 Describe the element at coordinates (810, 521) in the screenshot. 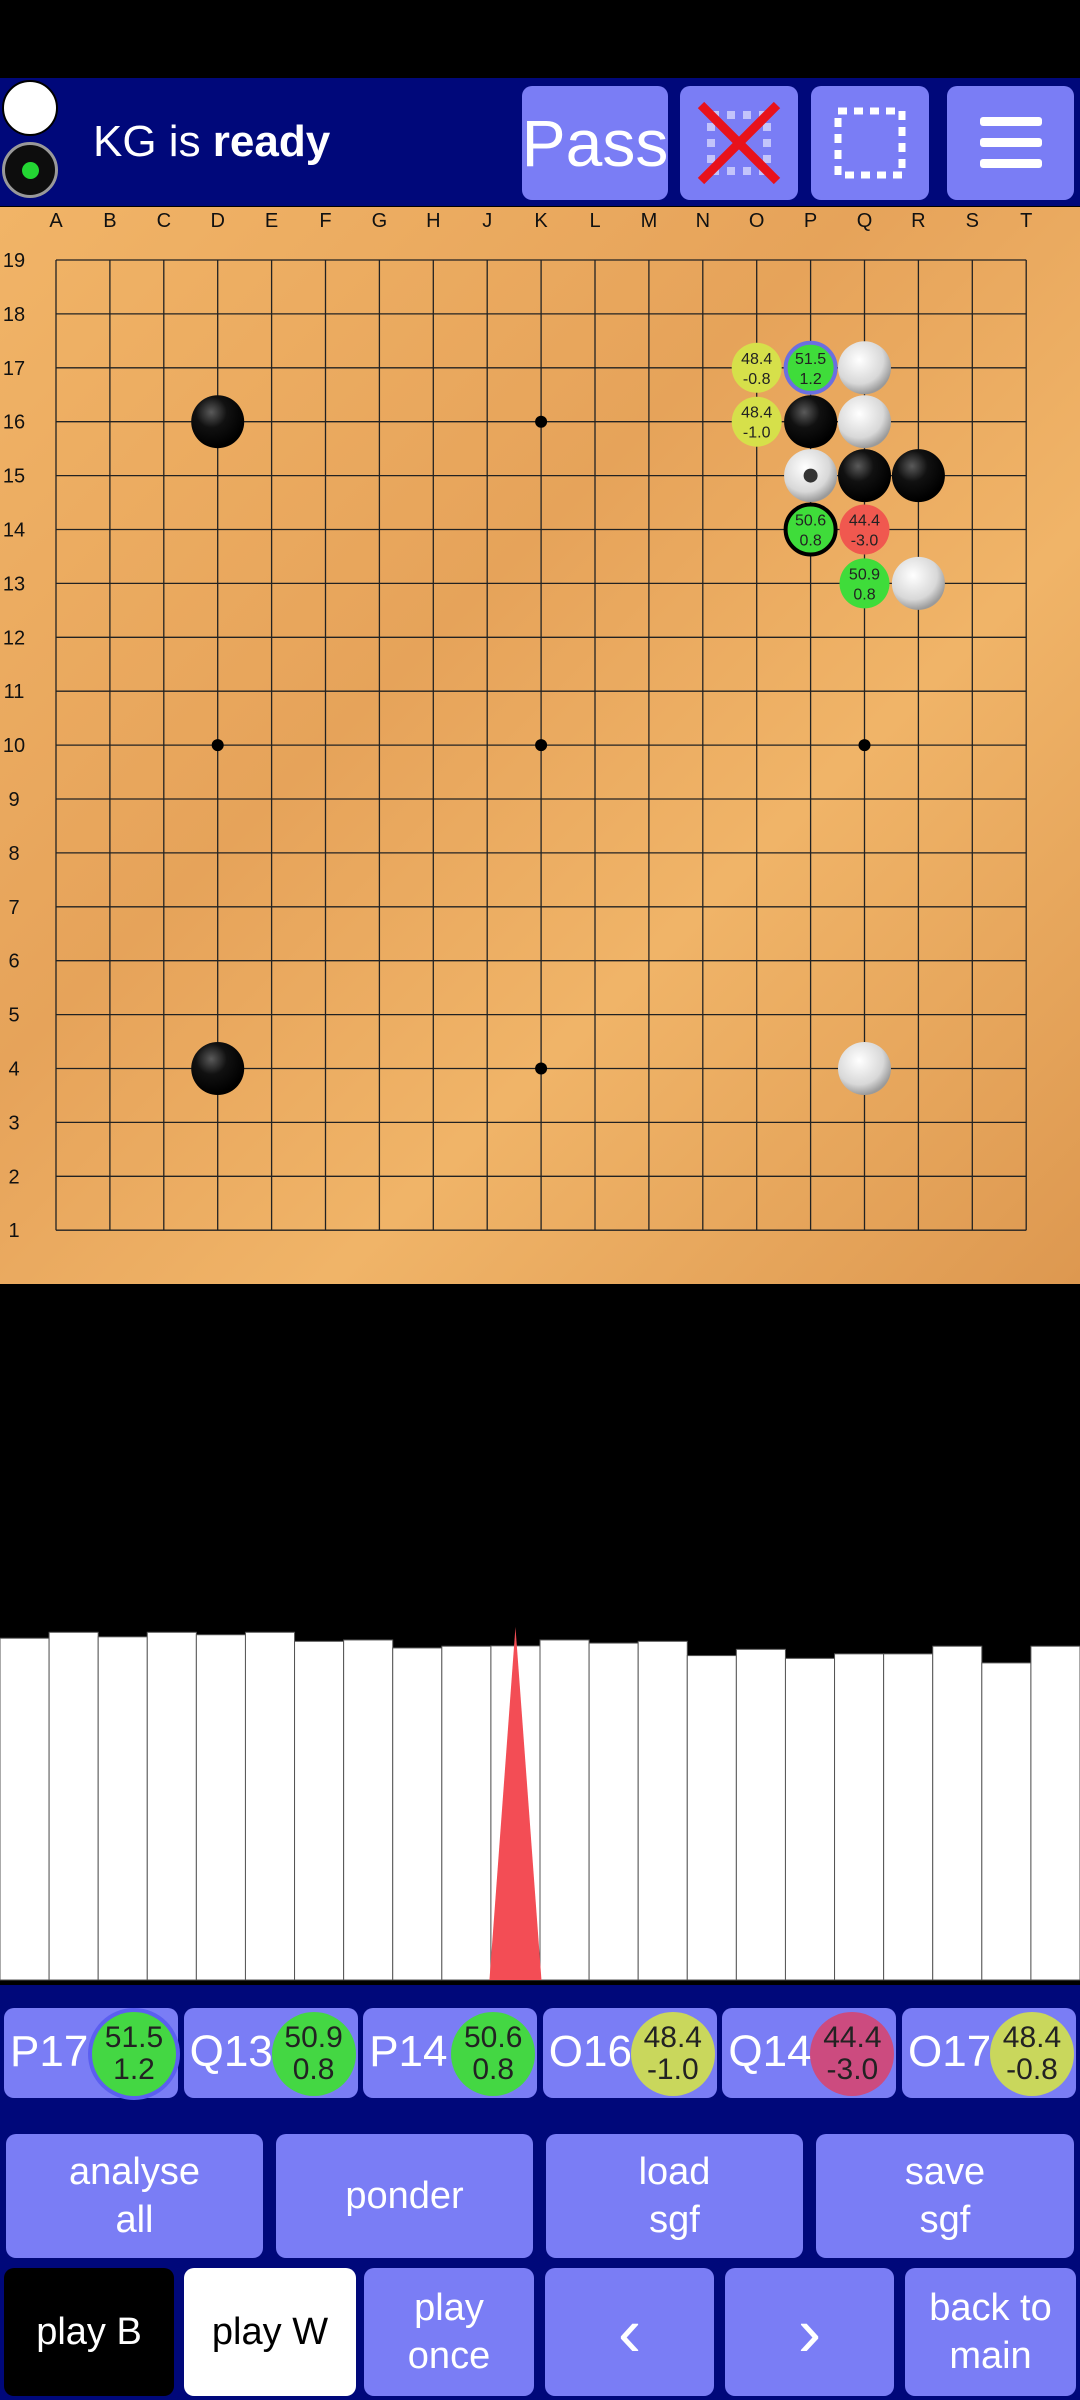

I see `candidate-winrate: 50.6` at that location.